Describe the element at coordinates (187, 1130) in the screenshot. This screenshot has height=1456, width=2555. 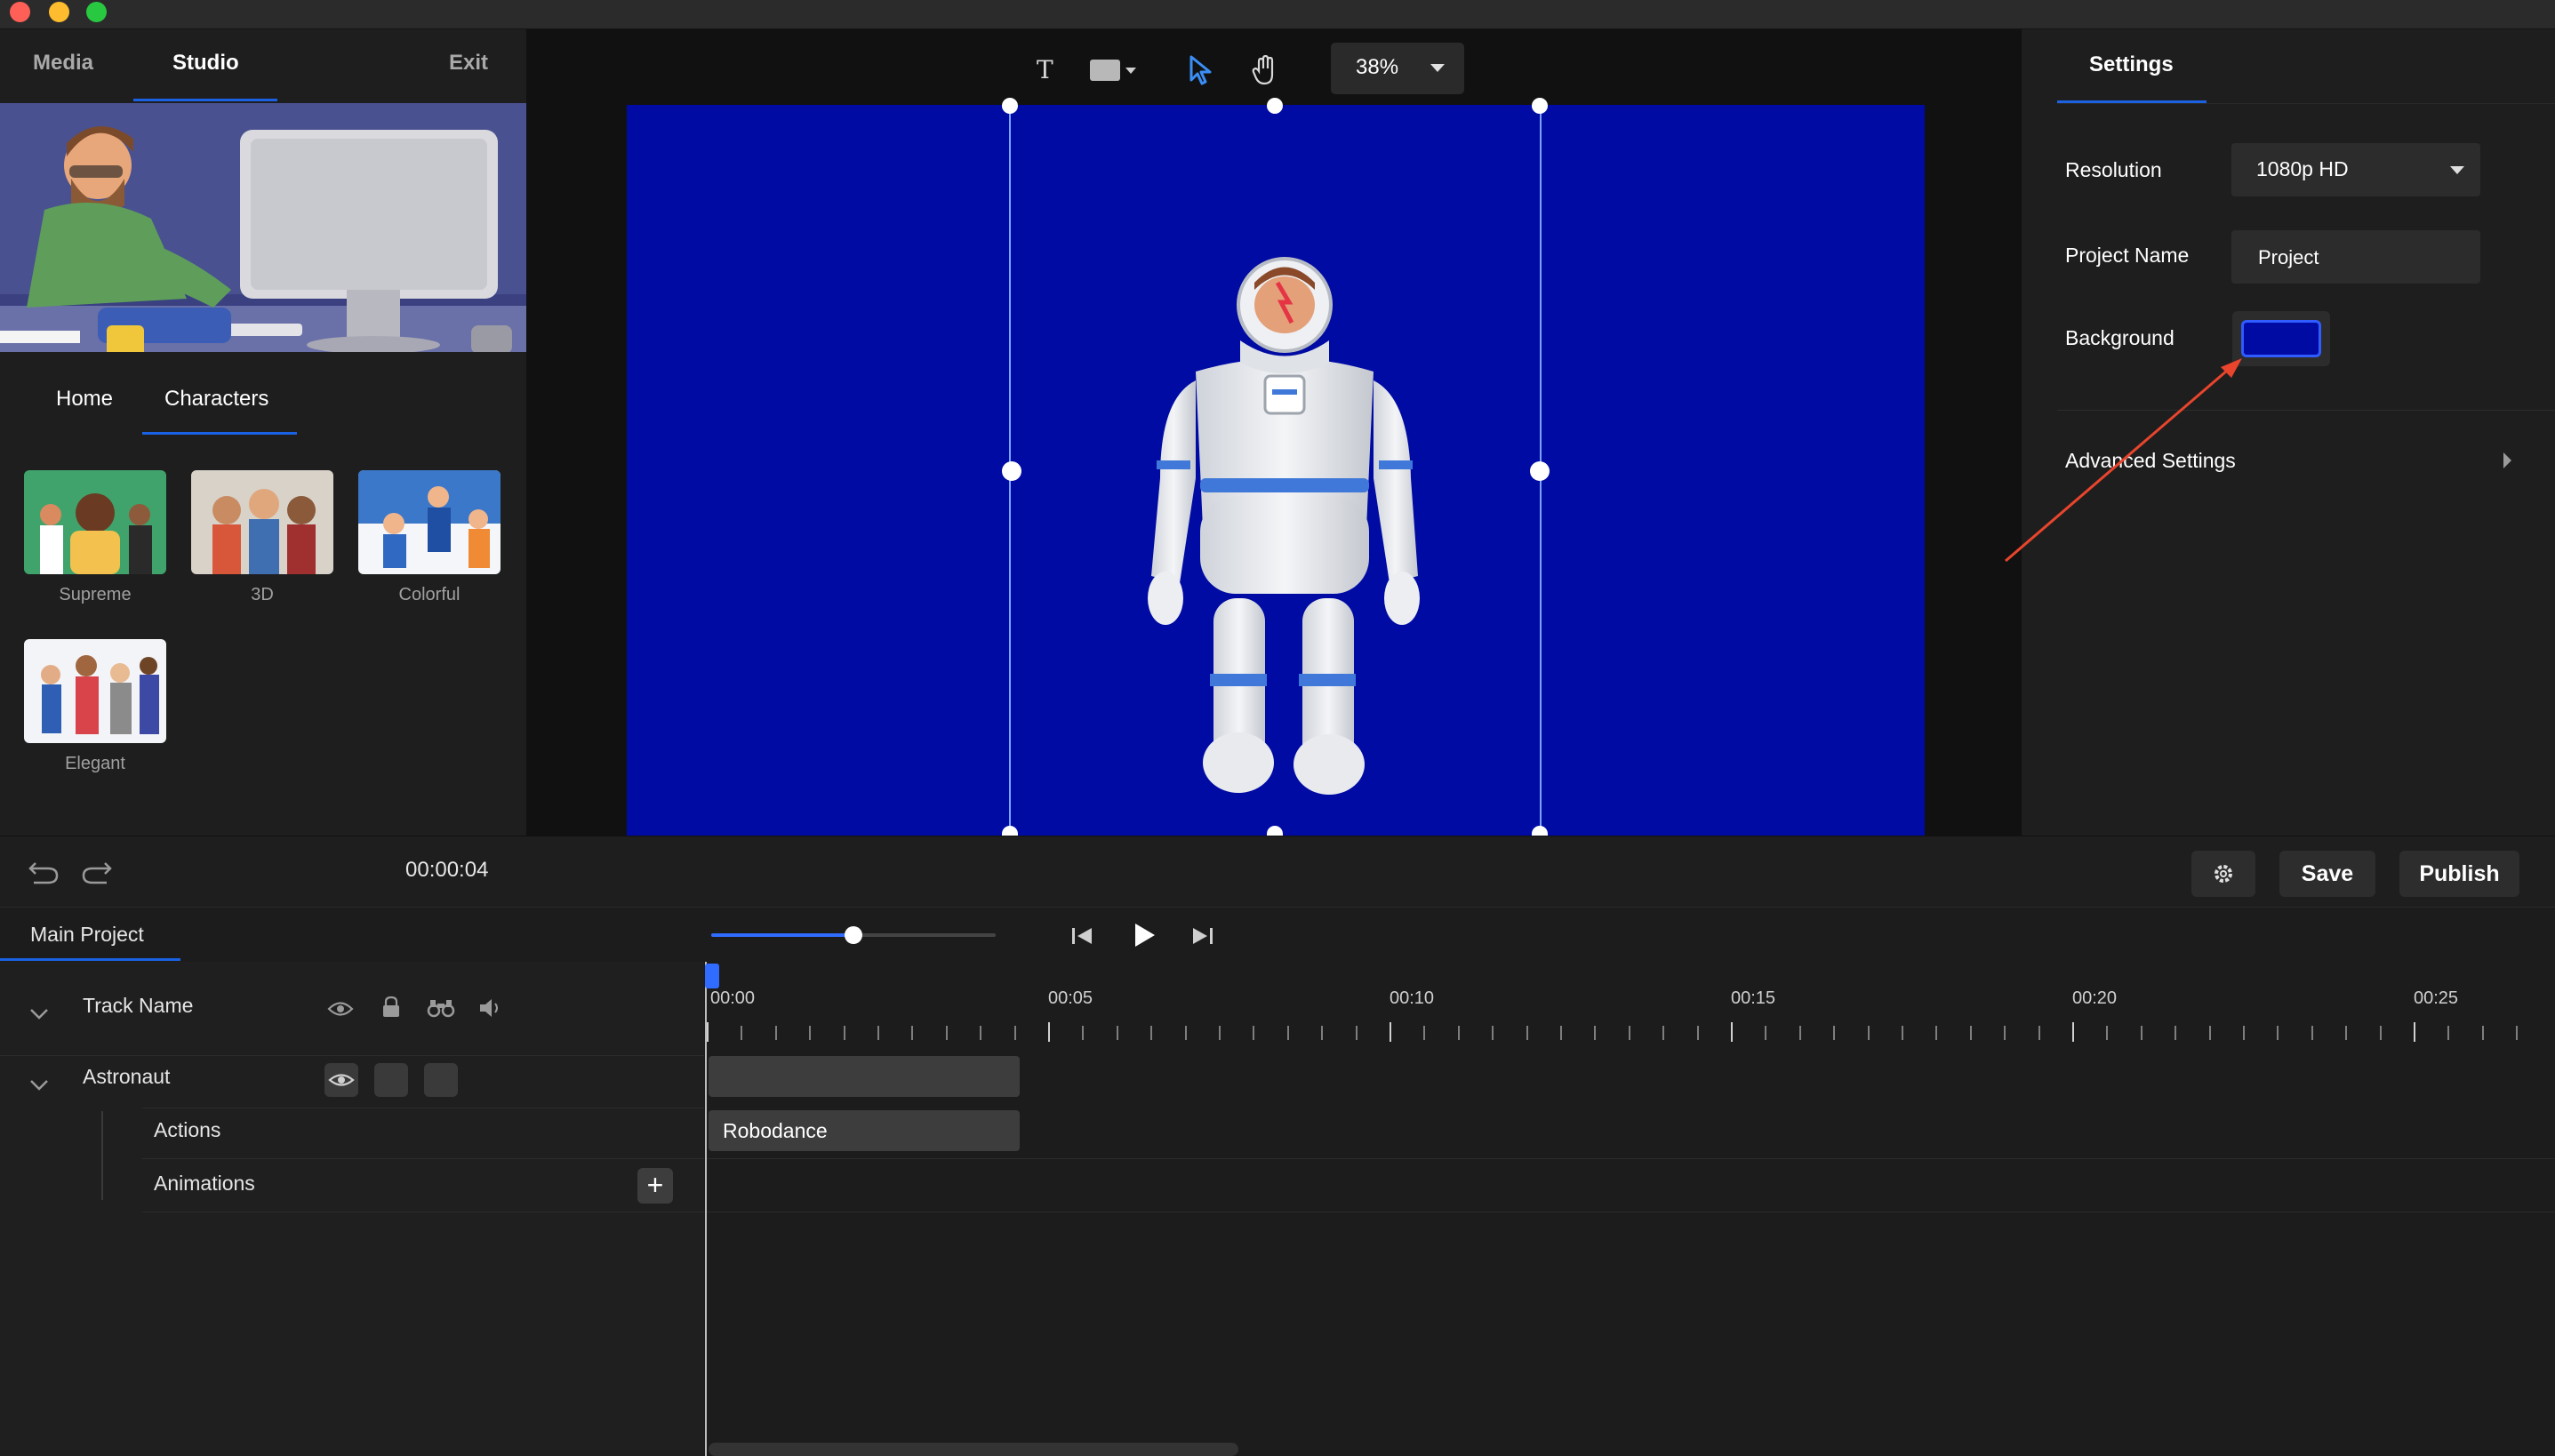
I see `track-child-actions: Actions` at that location.